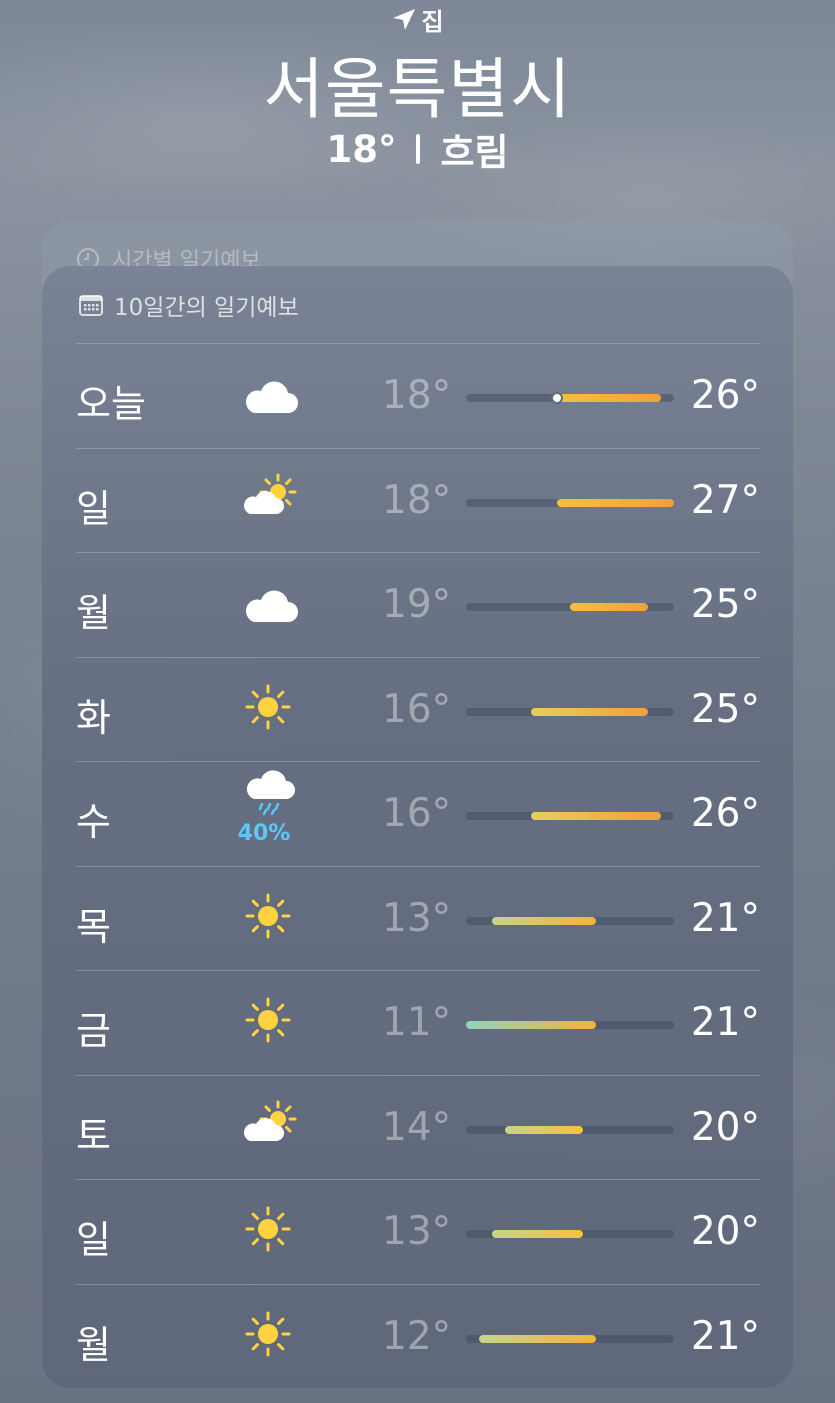 Image resolution: width=835 pixels, height=1403 pixels. Describe the element at coordinates (93, 926) in the screenshot. I see `day-label: 목` at that location.